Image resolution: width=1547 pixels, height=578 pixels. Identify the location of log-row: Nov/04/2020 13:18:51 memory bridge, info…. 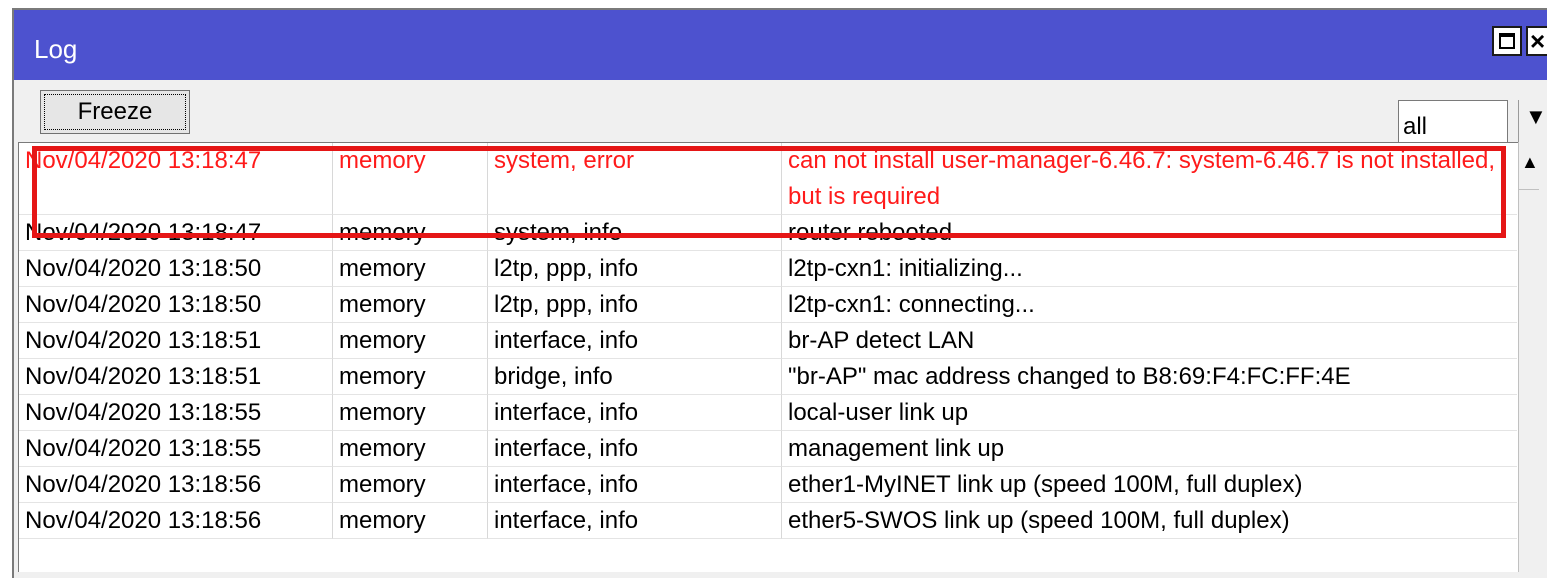
(768, 377).